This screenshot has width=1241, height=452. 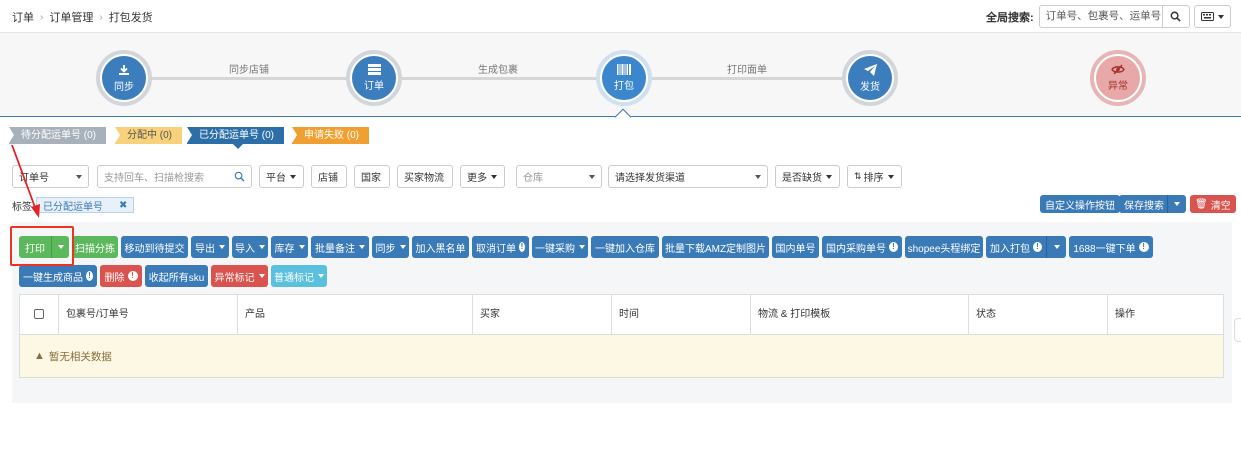 I want to click on select-value: 仓库, so click(x=533, y=178).